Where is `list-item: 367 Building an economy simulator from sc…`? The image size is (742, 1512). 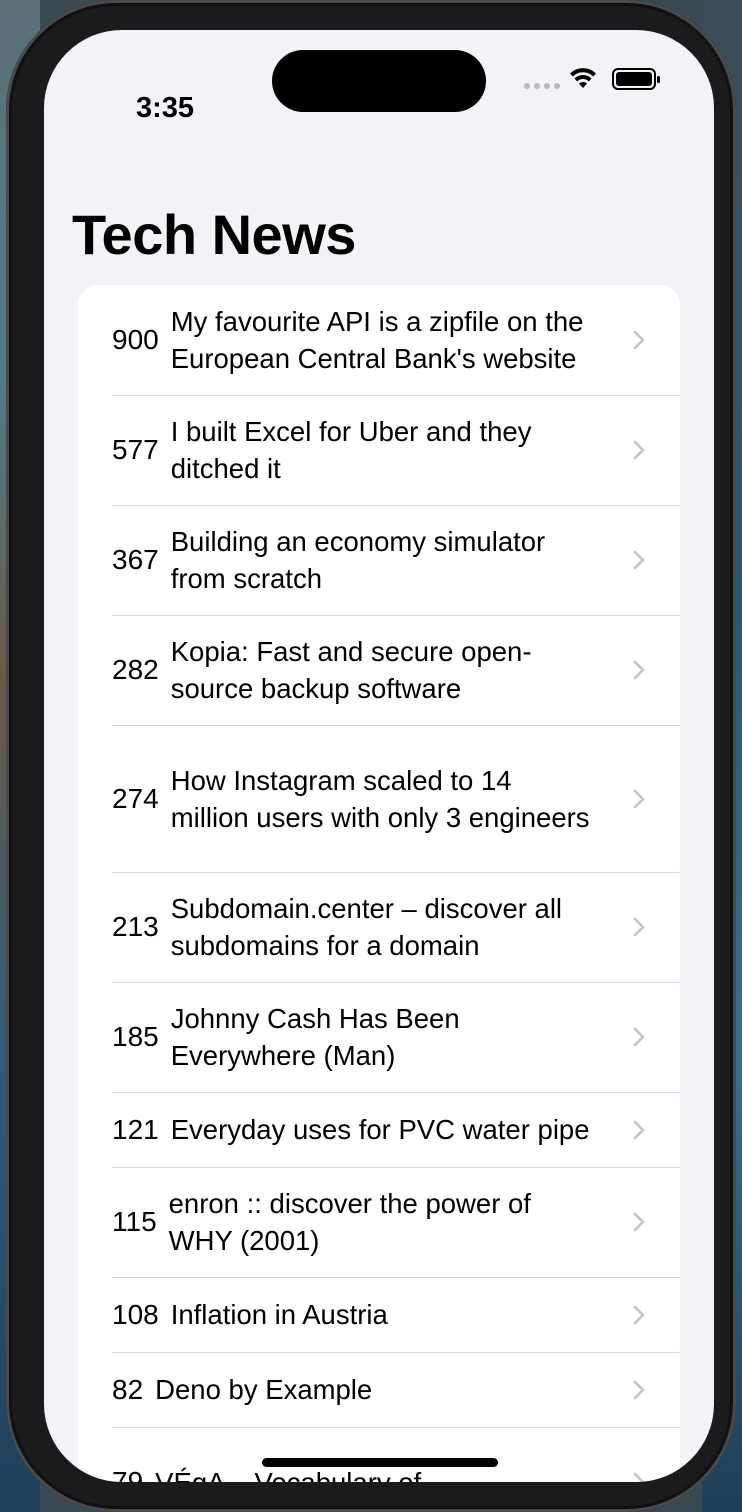
list-item: 367 Building an economy simulator from sc… is located at coordinates (379, 560).